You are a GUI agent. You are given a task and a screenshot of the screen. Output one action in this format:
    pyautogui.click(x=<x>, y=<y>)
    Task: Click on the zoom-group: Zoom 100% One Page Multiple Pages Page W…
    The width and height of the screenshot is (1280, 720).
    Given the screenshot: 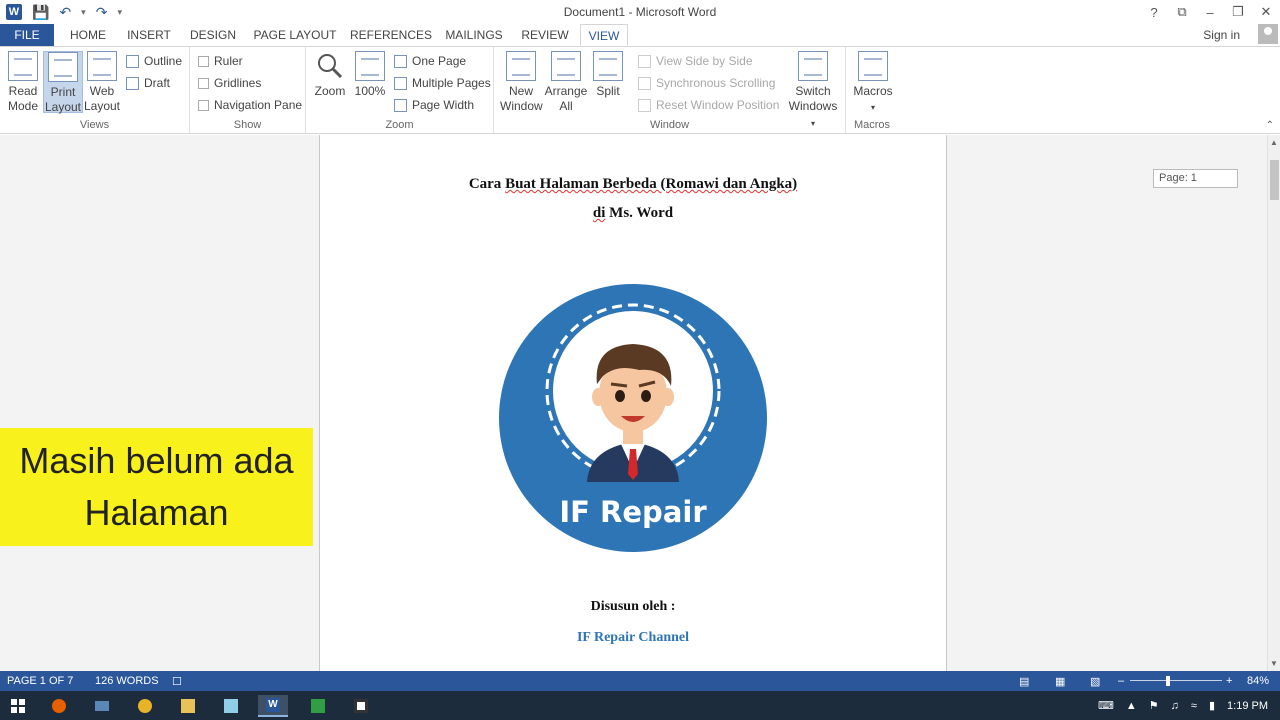 What is the action you would take?
    pyautogui.click(x=400, y=90)
    